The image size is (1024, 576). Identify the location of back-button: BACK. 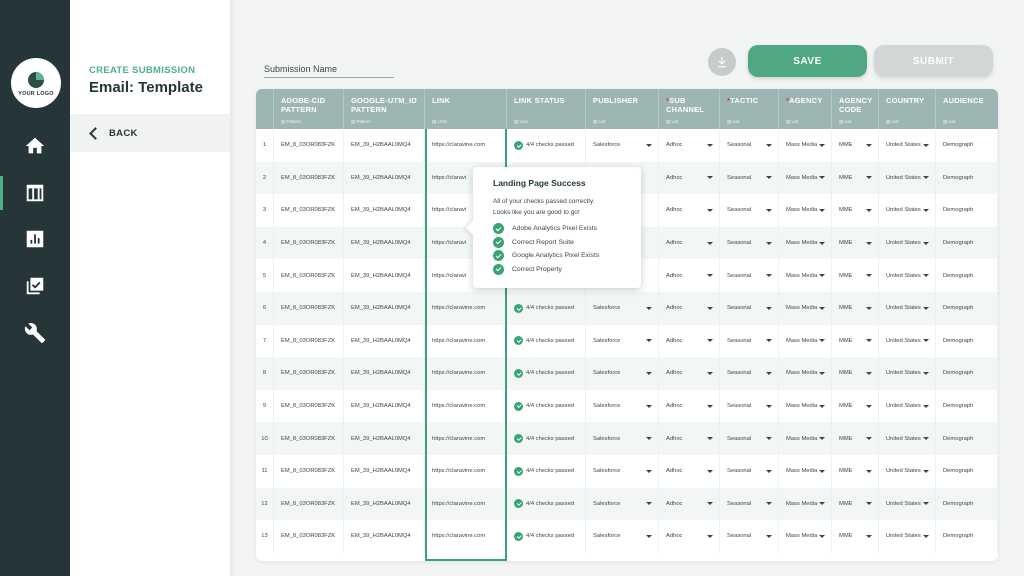
(150, 133).